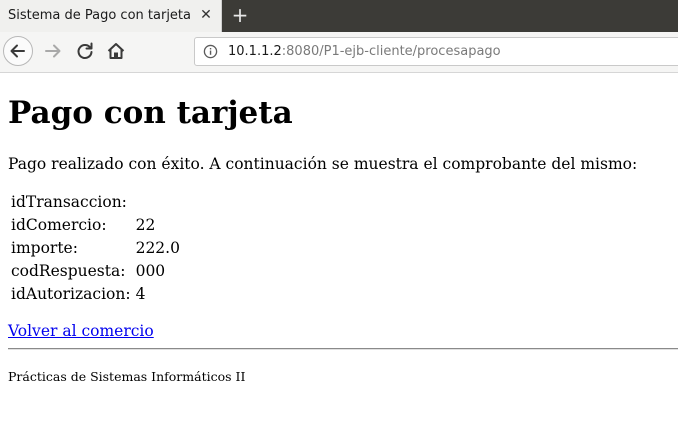 The image size is (678, 431). What do you see at coordinates (158, 202) in the screenshot?
I see `receipt-value` at bounding box center [158, 202].